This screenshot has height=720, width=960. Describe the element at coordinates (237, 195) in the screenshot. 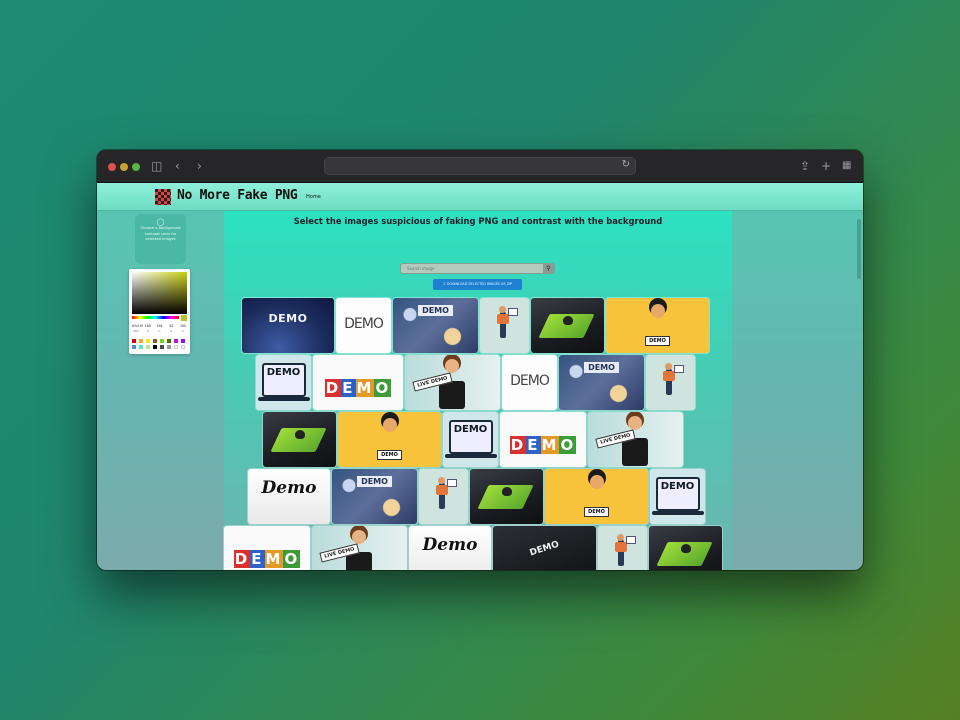

I see `site-brand: No More Fake PNG` at that location.